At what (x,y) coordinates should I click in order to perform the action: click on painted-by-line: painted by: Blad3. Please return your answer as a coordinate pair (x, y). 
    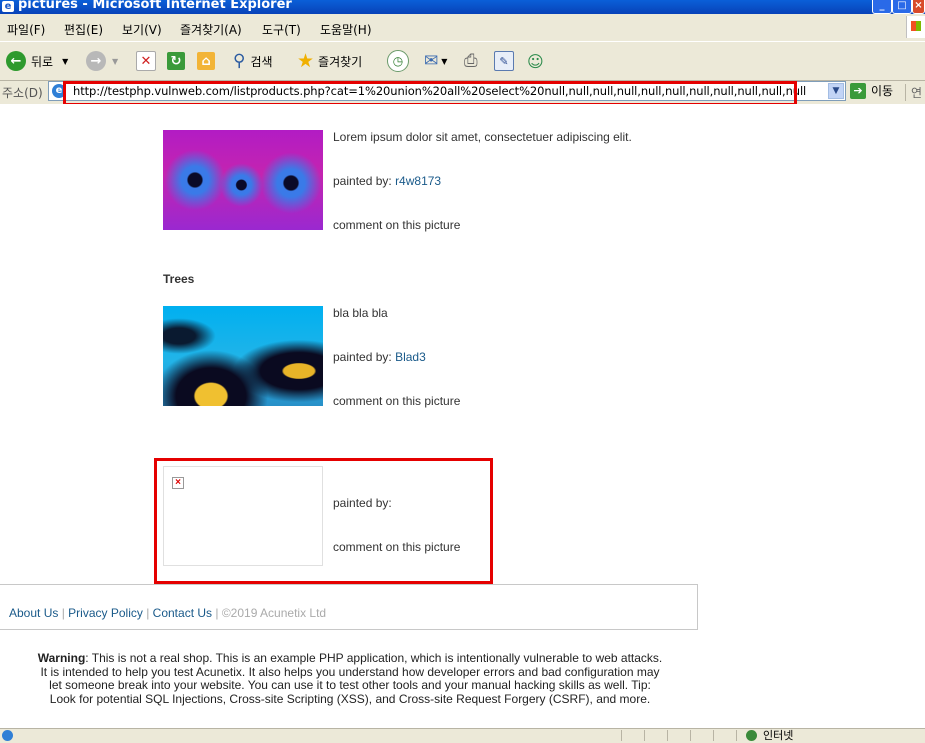
    Looking at the image, I should click on (379, 357).